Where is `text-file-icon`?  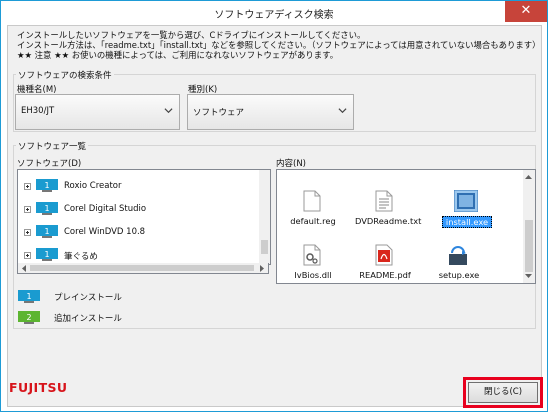
text-file-icon is located at coordinates (384, 201).